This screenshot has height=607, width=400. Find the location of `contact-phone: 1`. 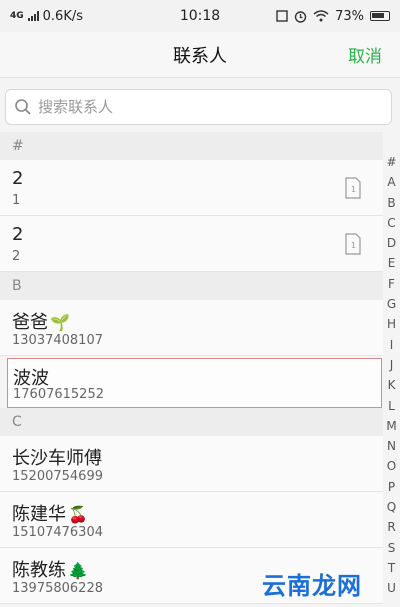

contact-phone: 1 is located at coordinates (16, 200).